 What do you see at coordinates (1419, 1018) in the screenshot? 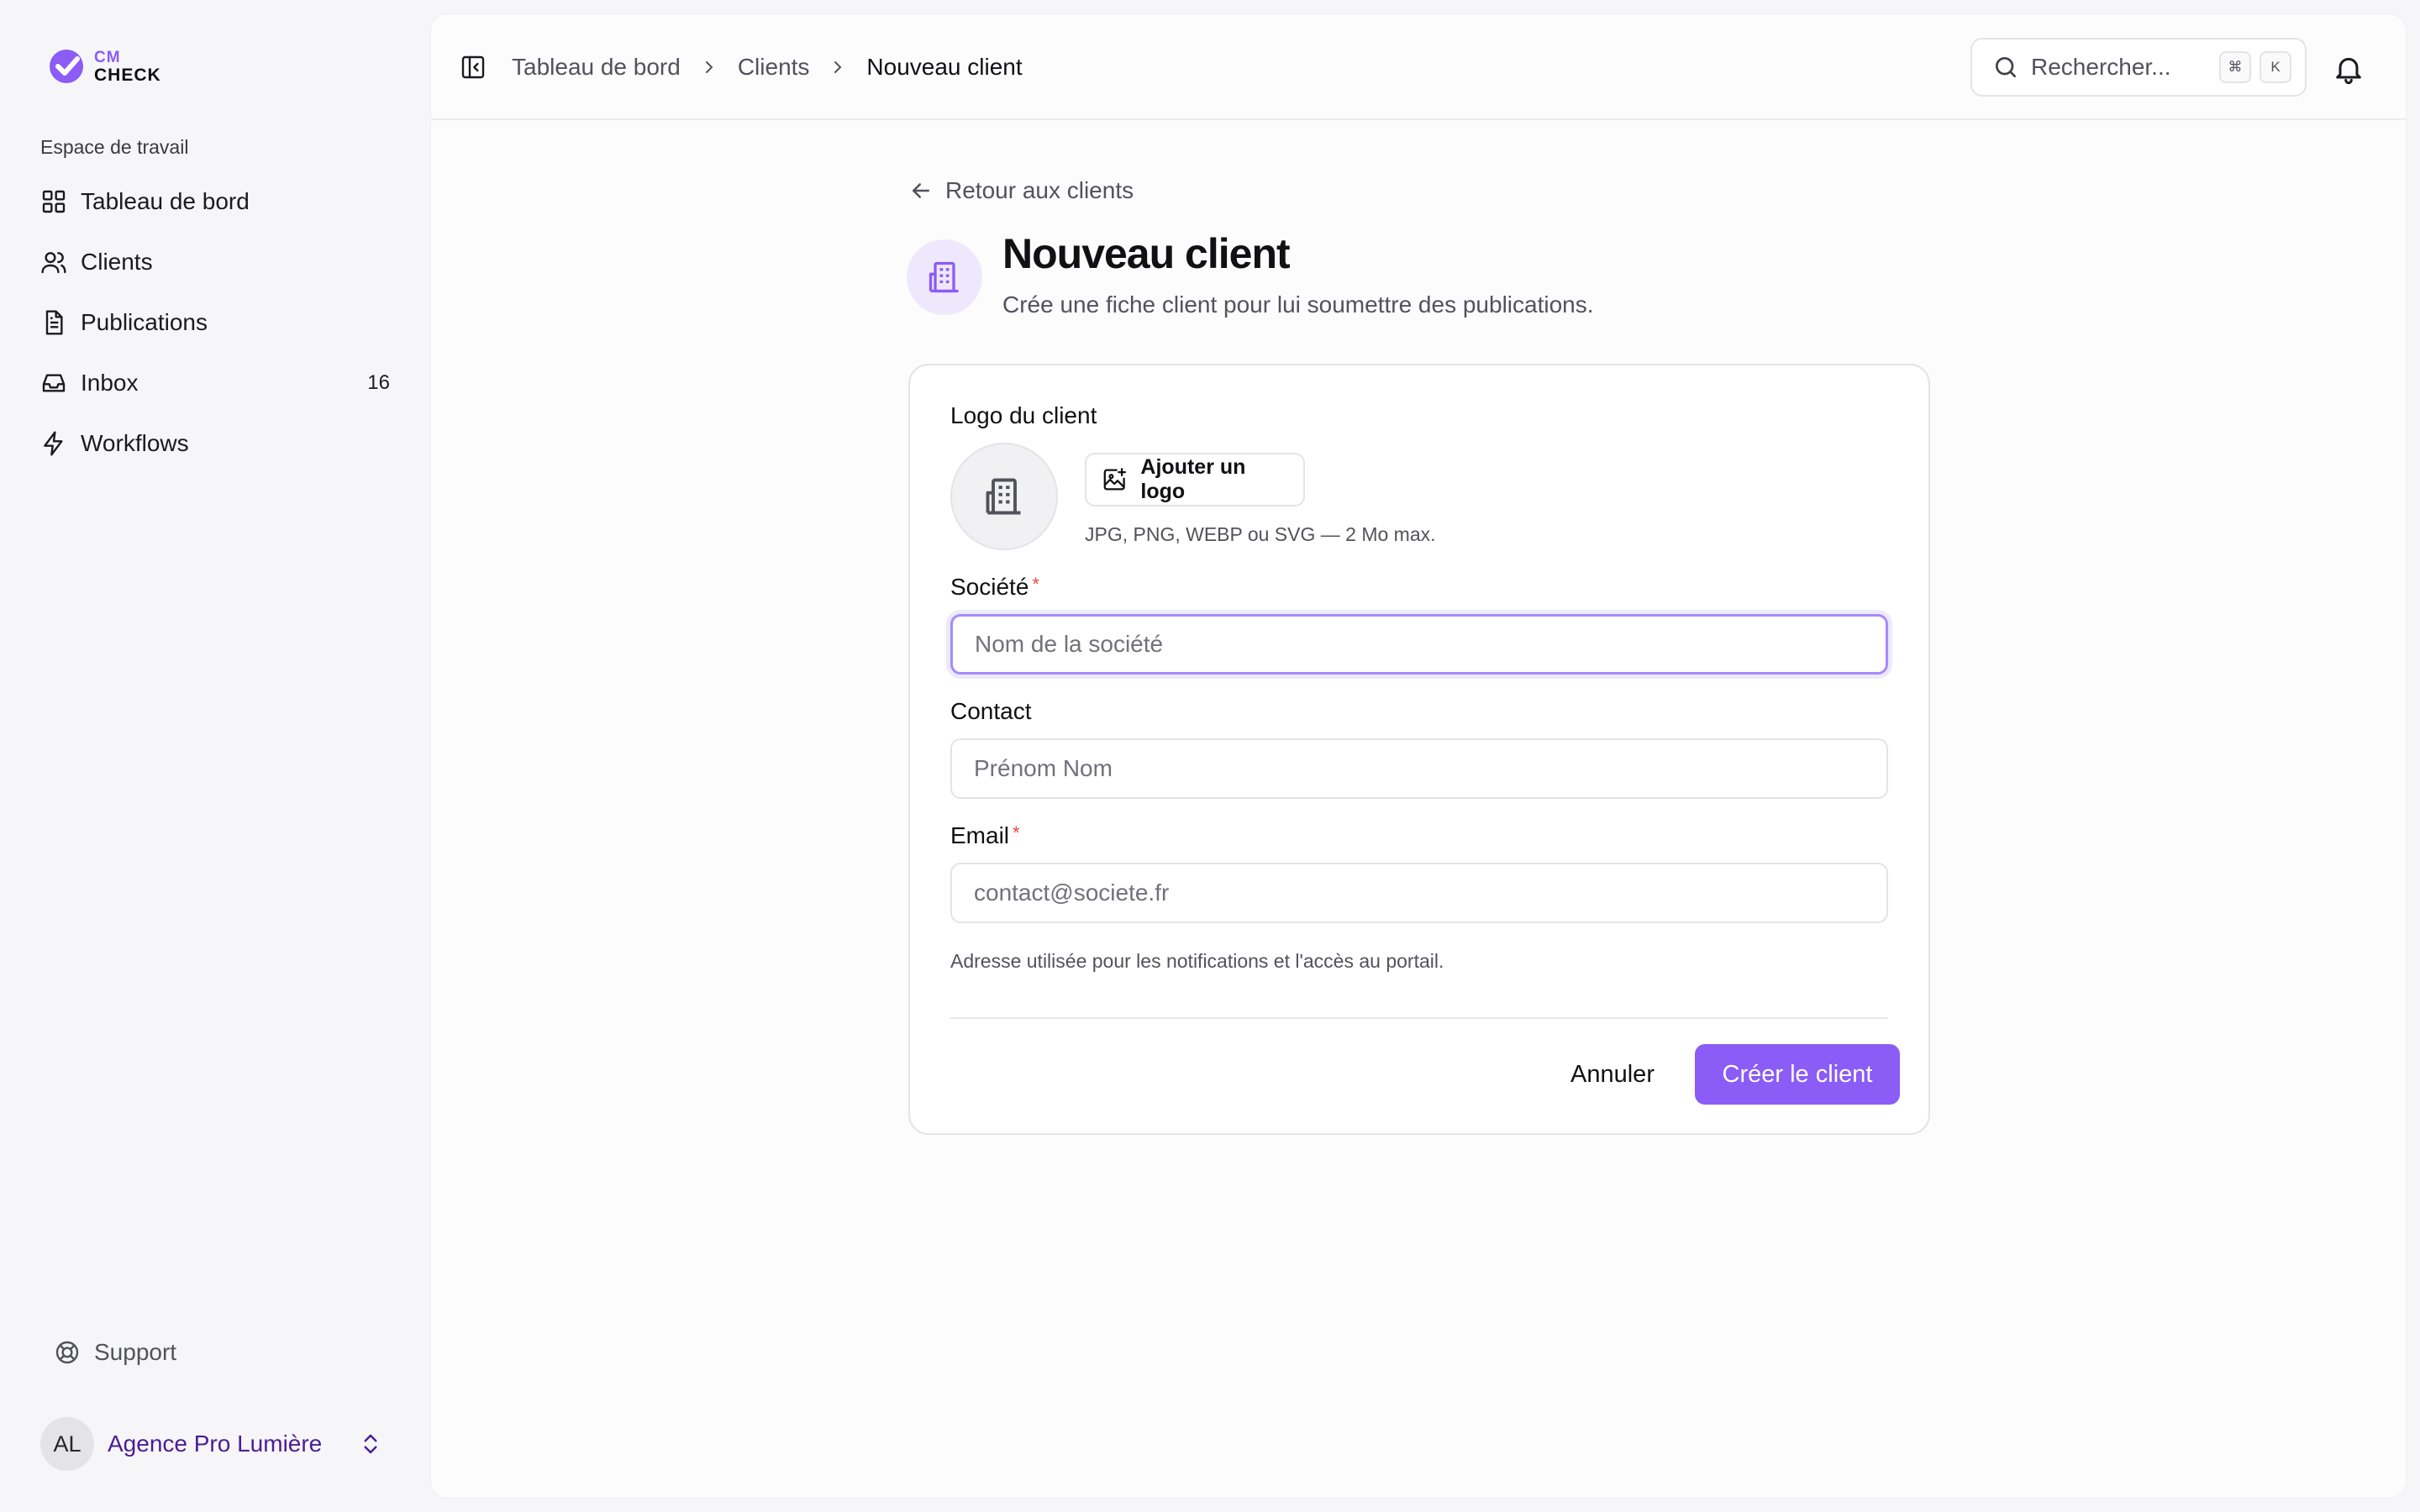
I see `form-divider` at bounding box center [1419, 1018].